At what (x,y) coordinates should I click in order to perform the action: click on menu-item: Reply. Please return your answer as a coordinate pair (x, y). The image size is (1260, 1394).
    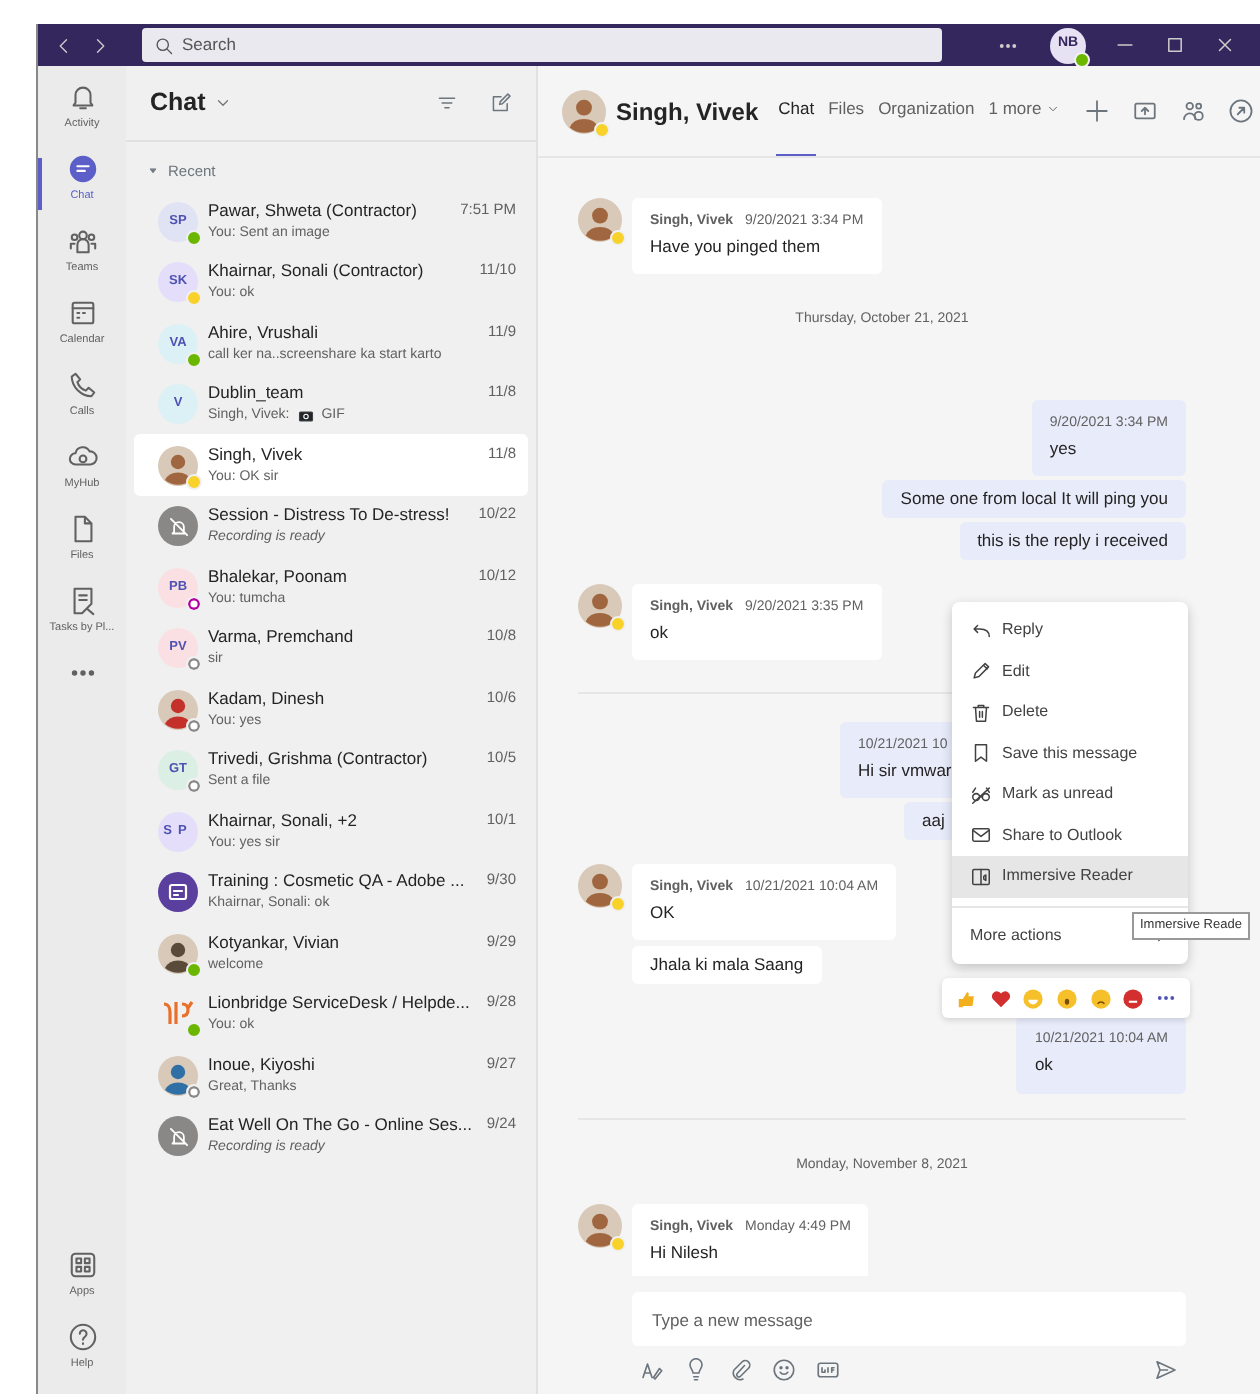
    Looking at the image, I should click on (1070, 630).